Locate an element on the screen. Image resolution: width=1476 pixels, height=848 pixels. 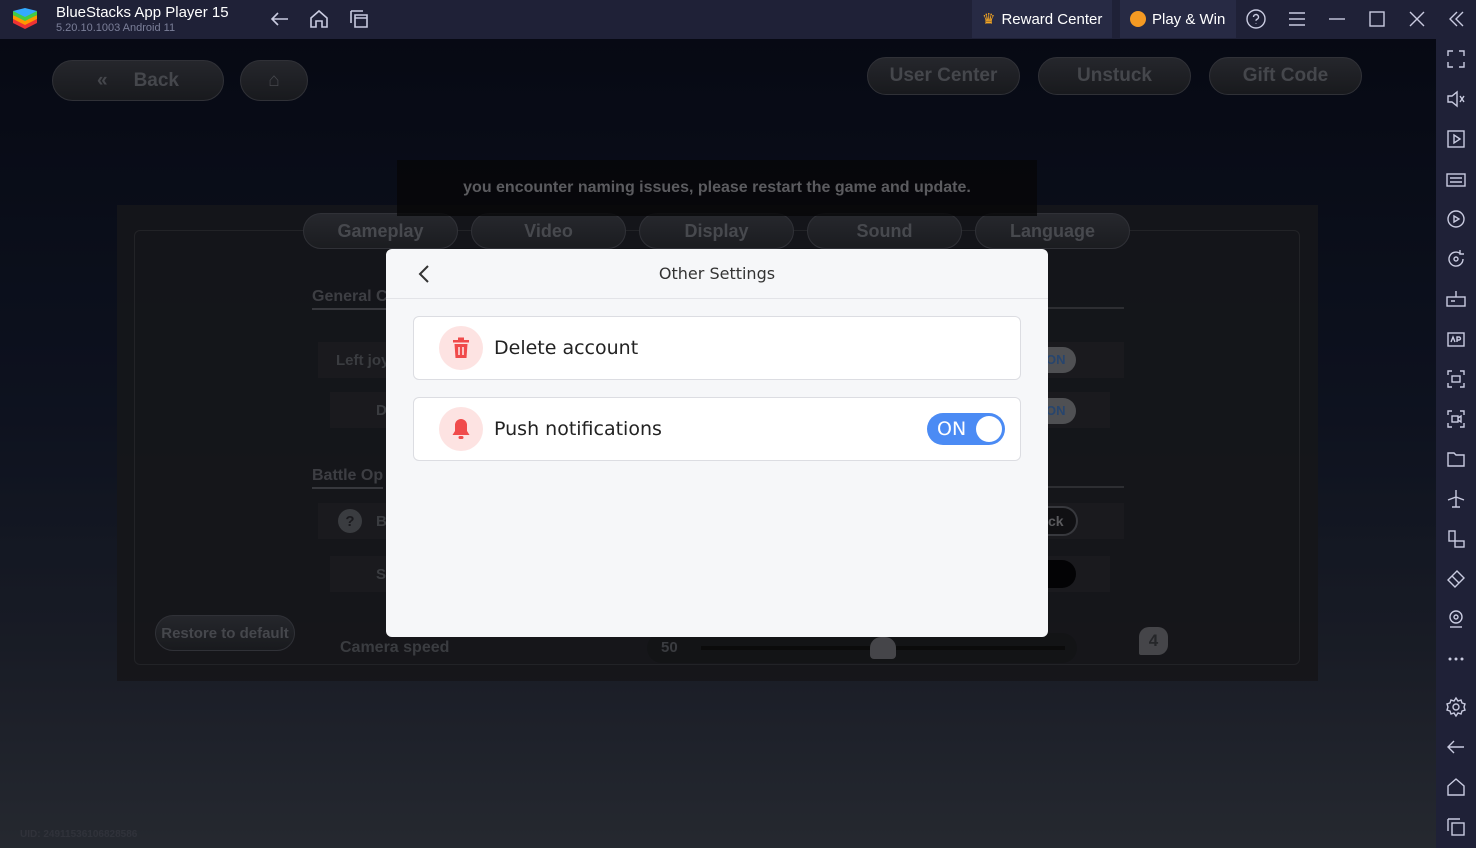
gamepad-icon is located at coordinates (1456, 299).